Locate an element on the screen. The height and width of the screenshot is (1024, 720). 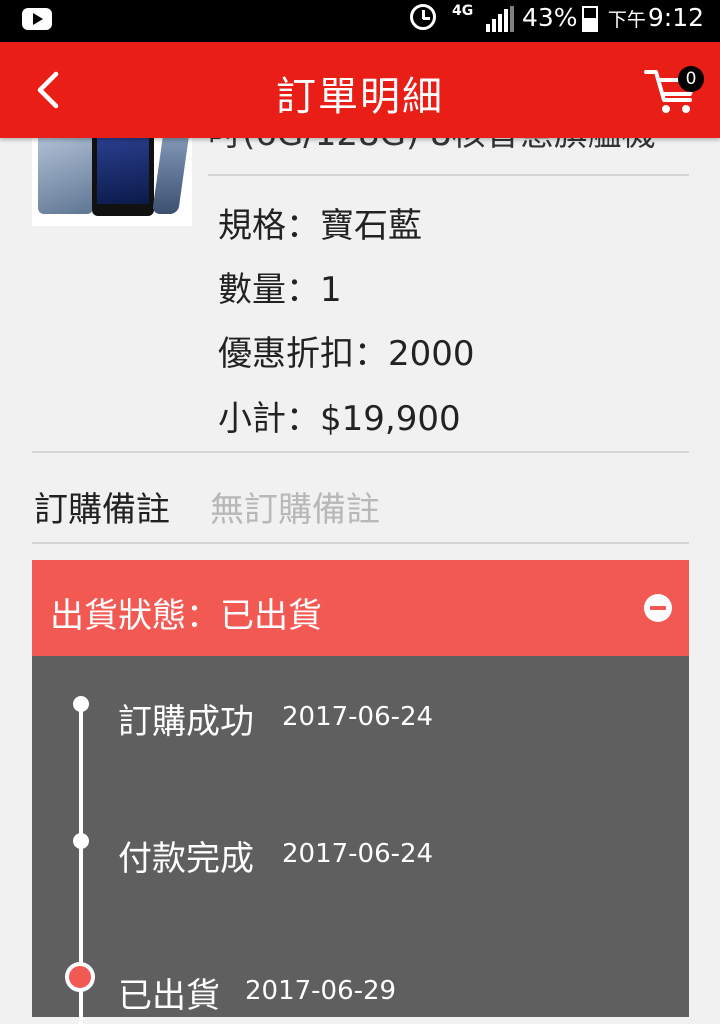
remark-value: 無訂購備註 is located at coordinates (295, 510).